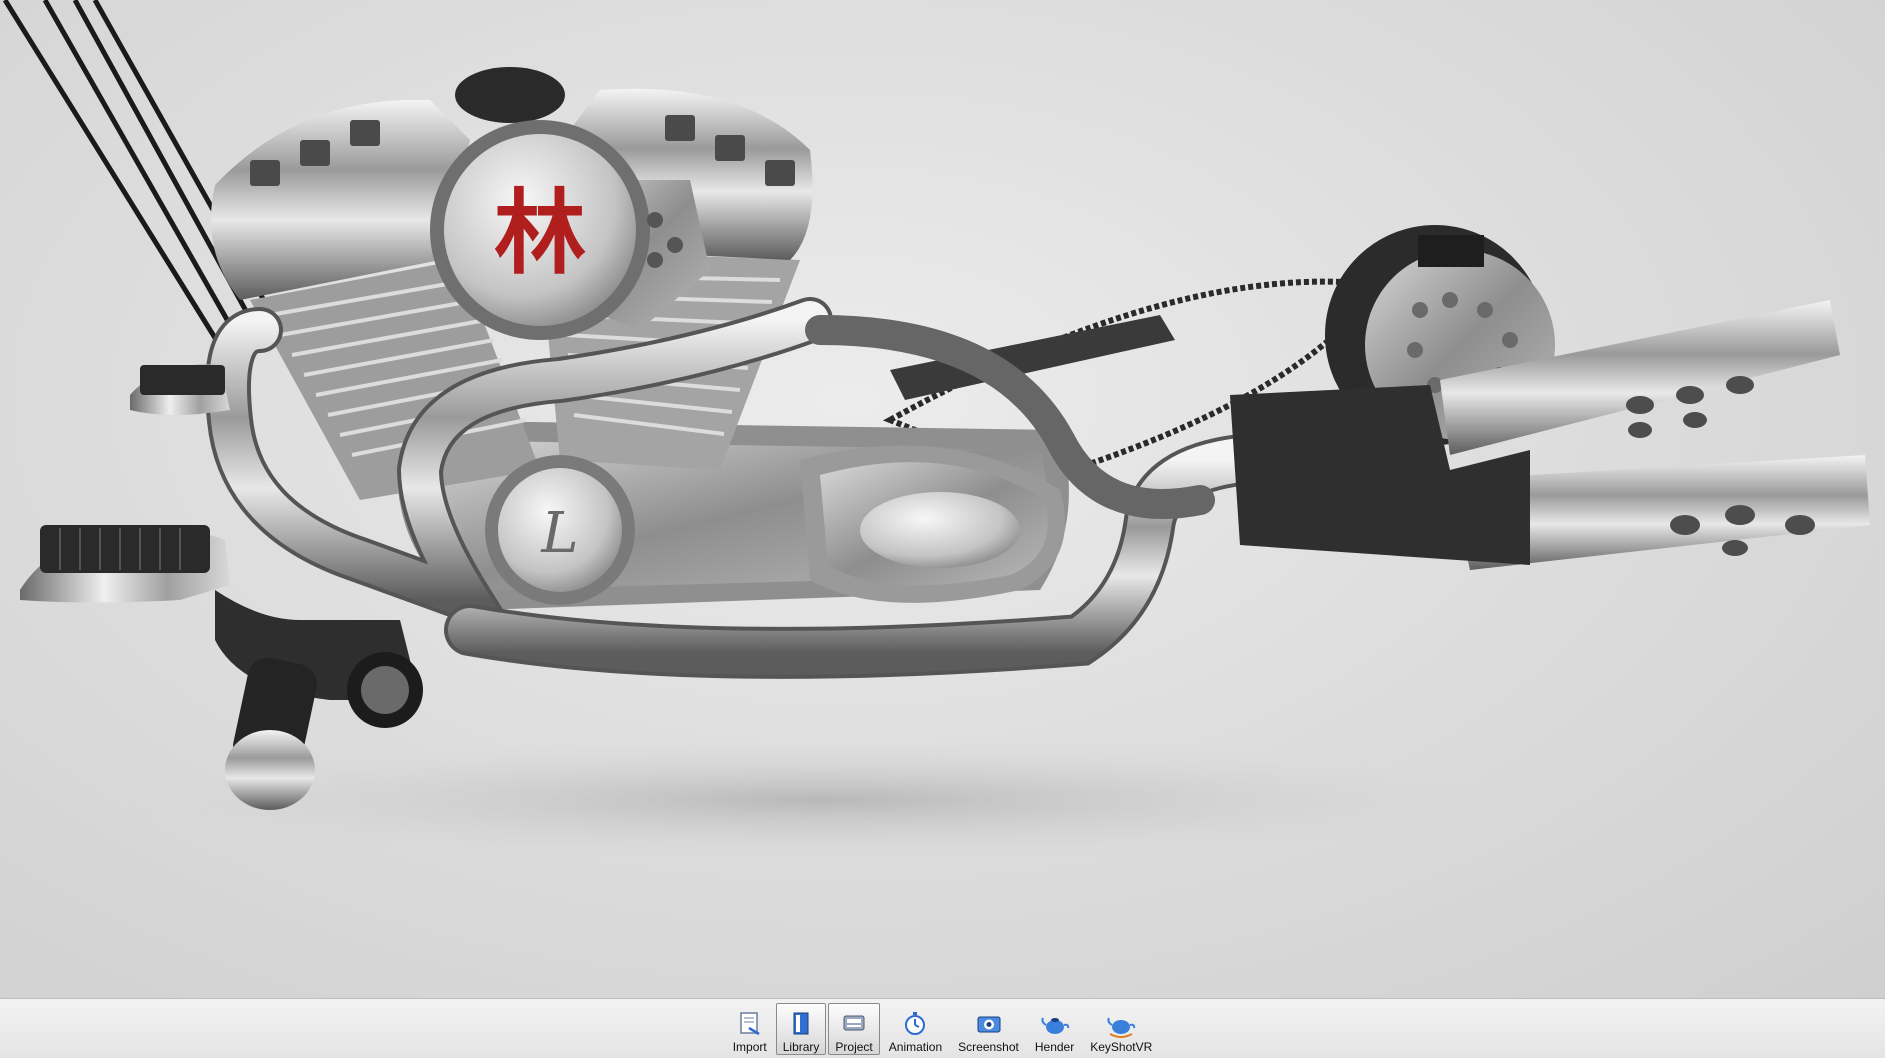  Describe the element at coordinates (125, 483) in the screenshot. I see `footpegs` at that location.